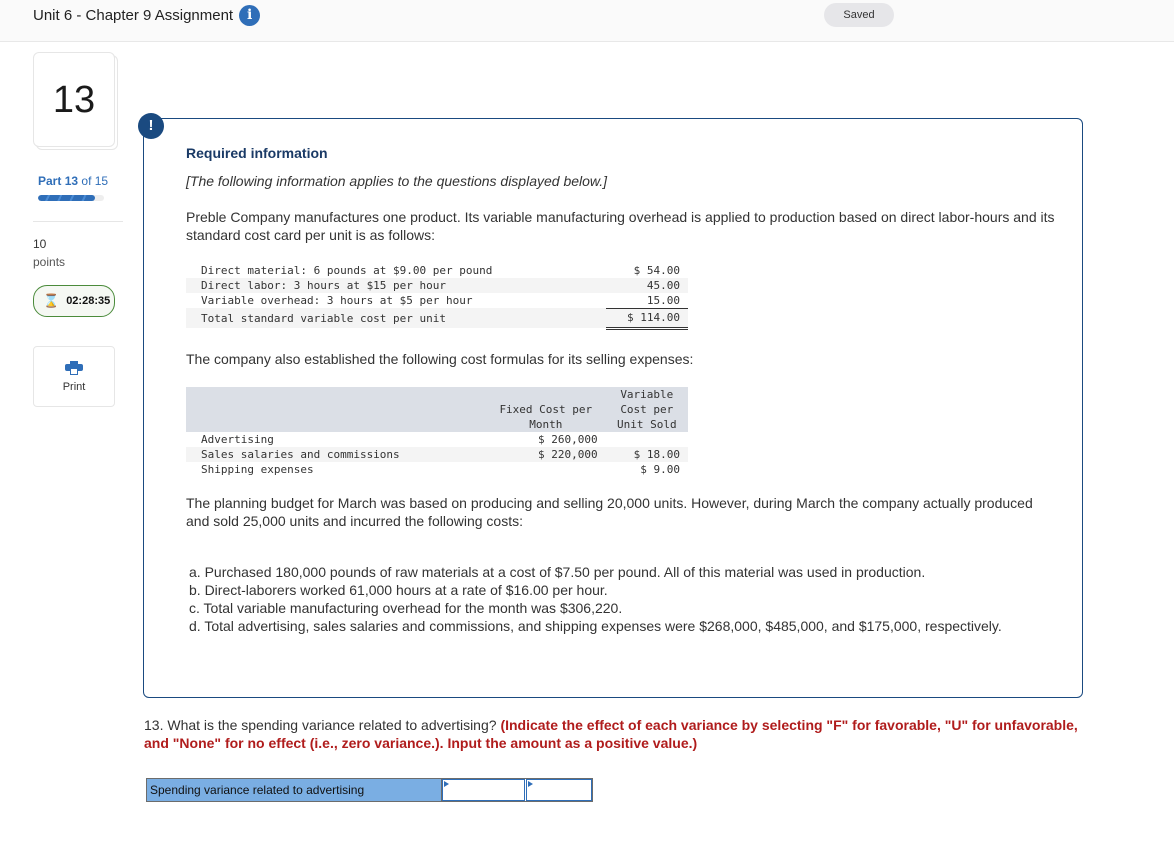 This screenshot has width=1174, height=846. Describe the element at coordinates (396, 318) in the screenshot. I see `cost-card-label: Total standard variable cost per unit` at that location.